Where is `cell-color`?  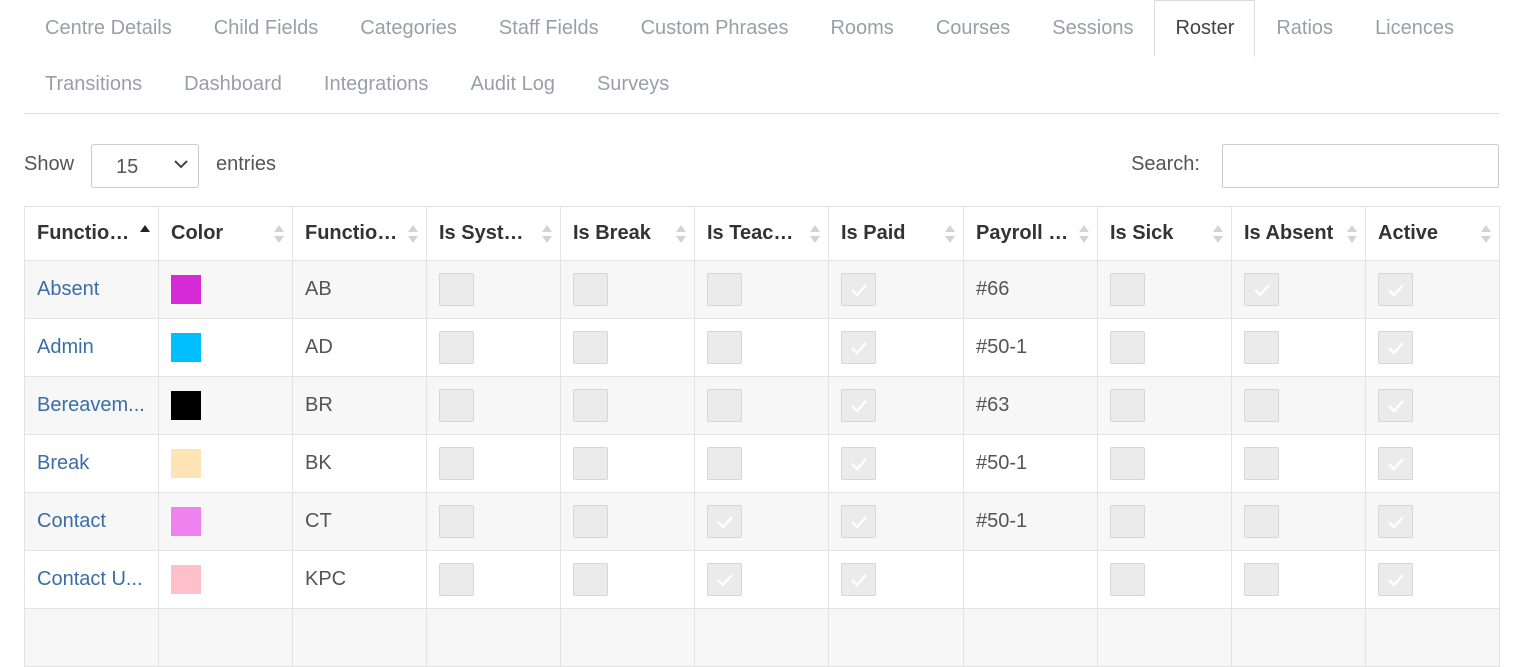 cell-color is located at coordinates (225, 579).